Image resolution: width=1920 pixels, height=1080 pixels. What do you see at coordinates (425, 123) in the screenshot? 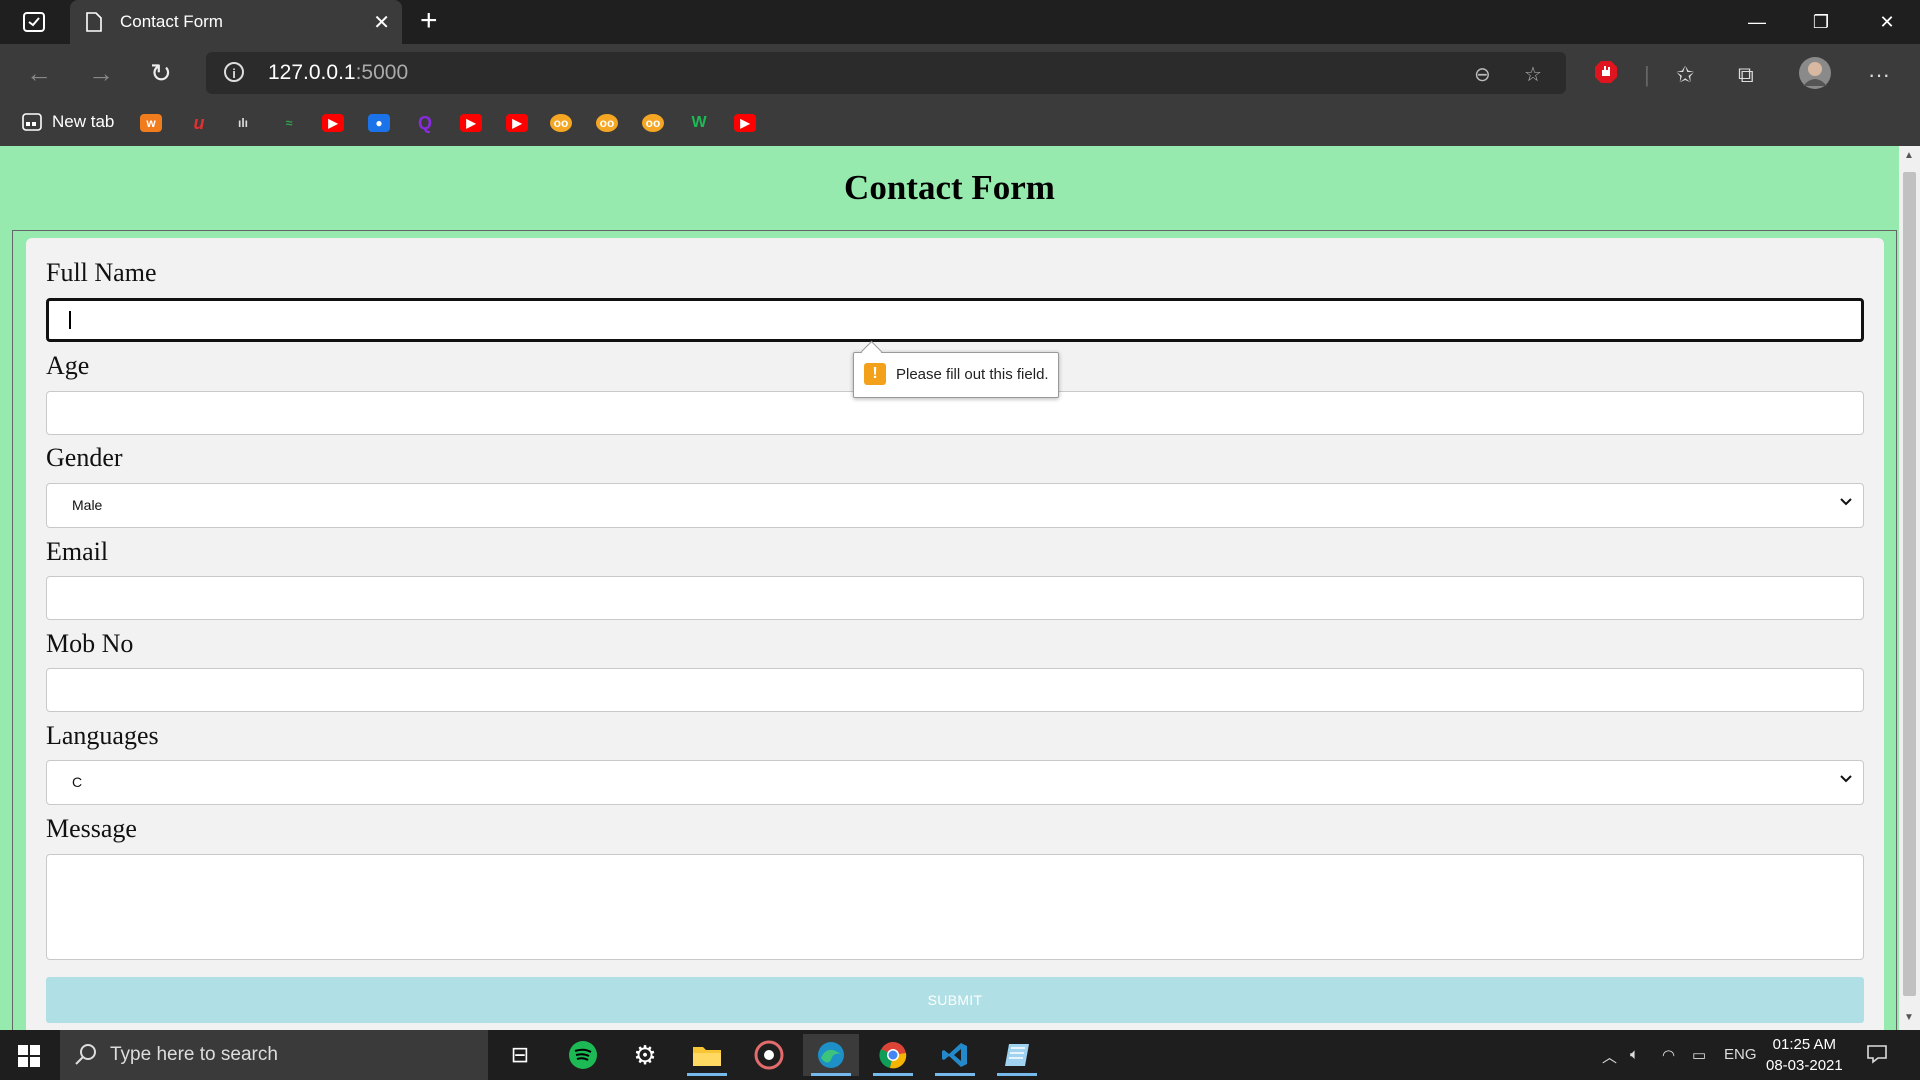
I see `bookmark-q-icon: Q` at bounding box center [425, 123].